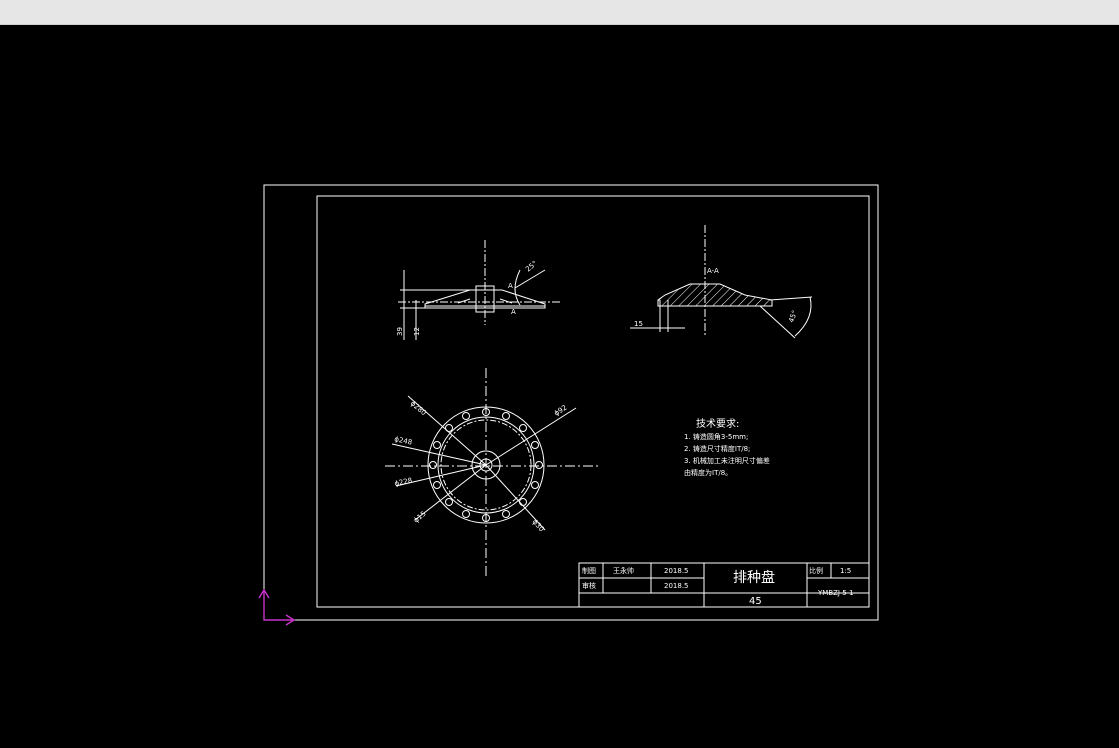 This screenshot has width=1119, height=748. What do you see at coordinates (676, 571) in the screenshot?
I see `title-row1-date: 2018.5` at bounding box center [676, 571].